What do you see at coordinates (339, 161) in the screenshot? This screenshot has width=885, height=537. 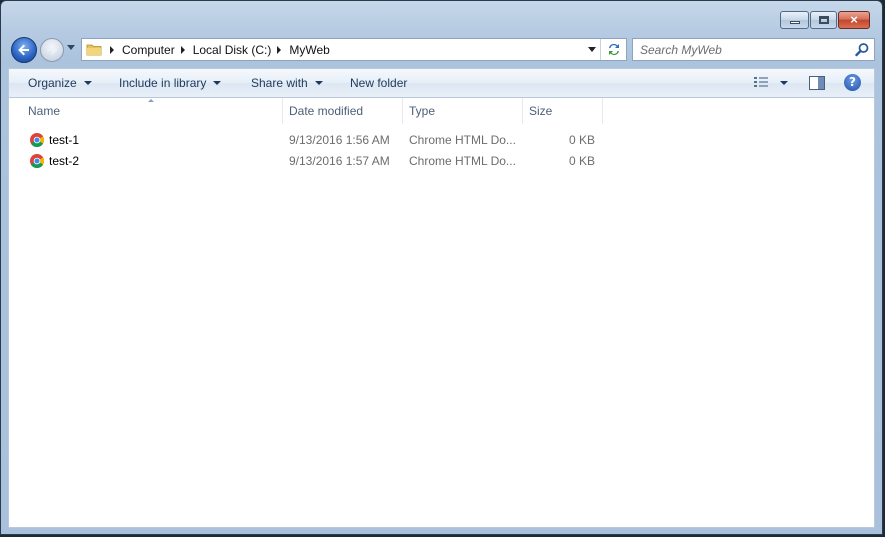 I see `file-date-modified: 9/13/2016 1:57 AM` at bounding box center [339, 161].